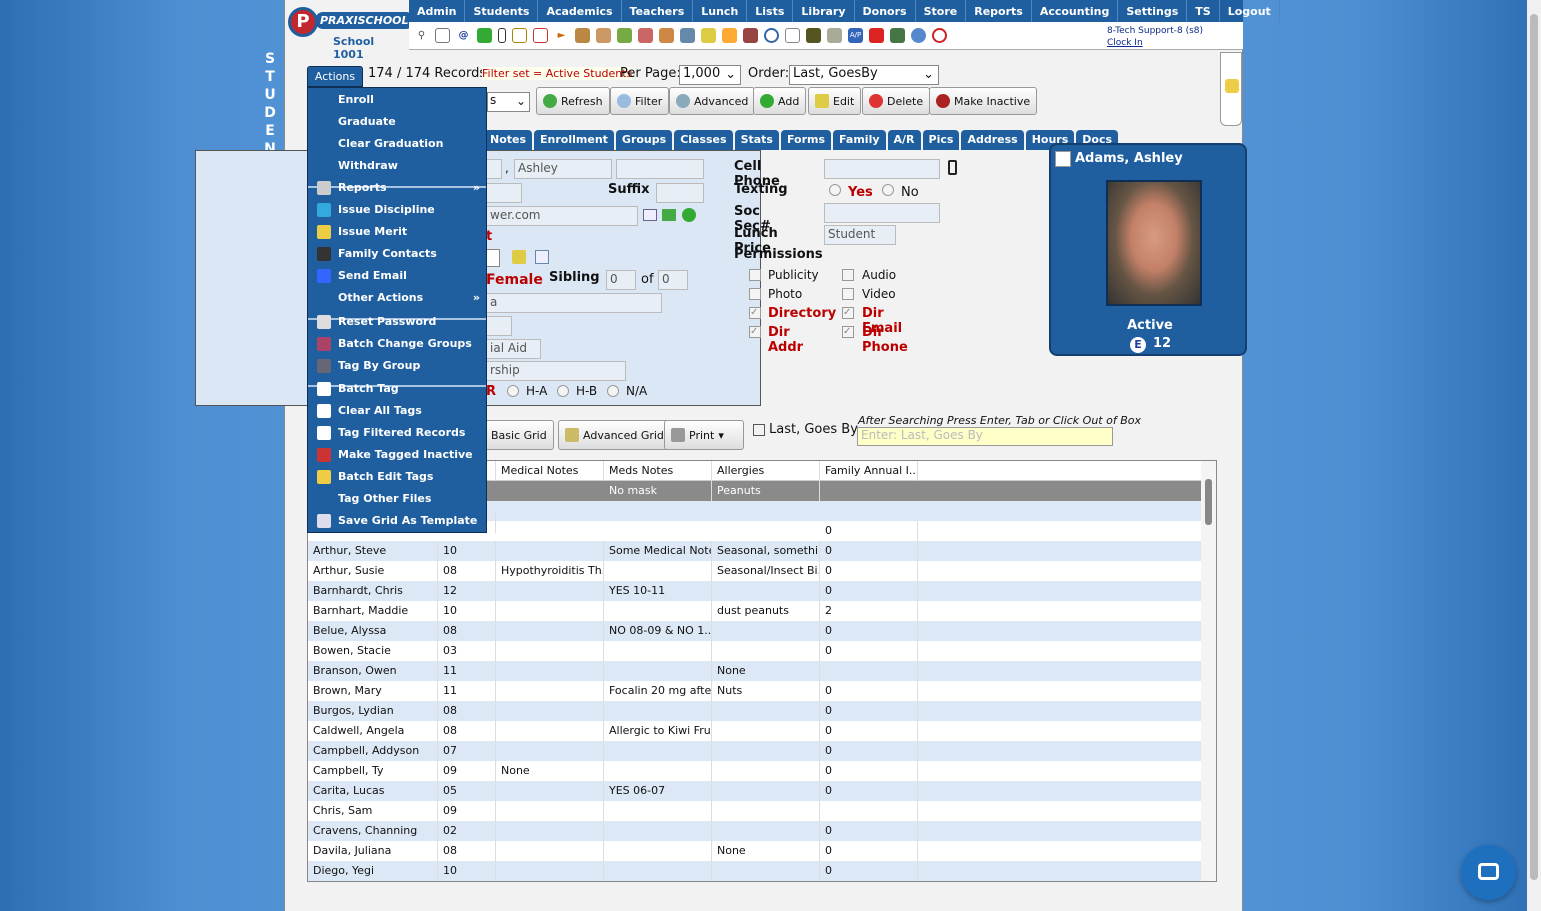  What do you see at coordinates (1075, 11) in the screenshot?
I see `nav-accounting: Accounting` at bounding box center [1075, 11].